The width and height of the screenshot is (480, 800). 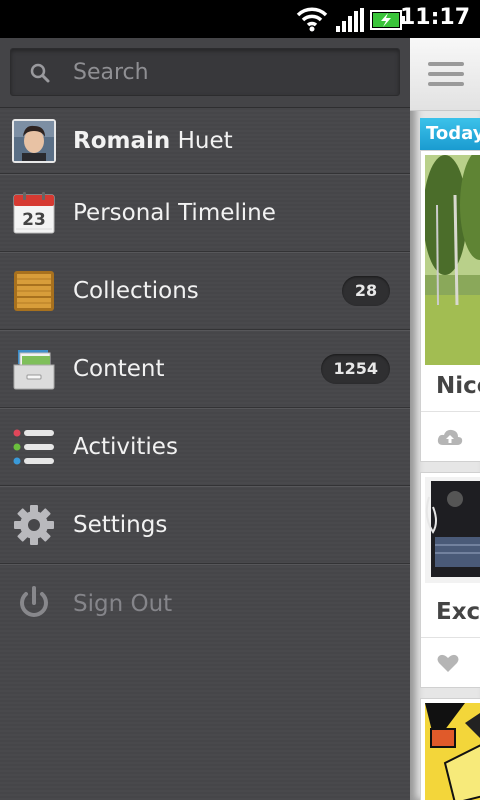 I want to click on wifi-icon, so click(x=312, y=19).